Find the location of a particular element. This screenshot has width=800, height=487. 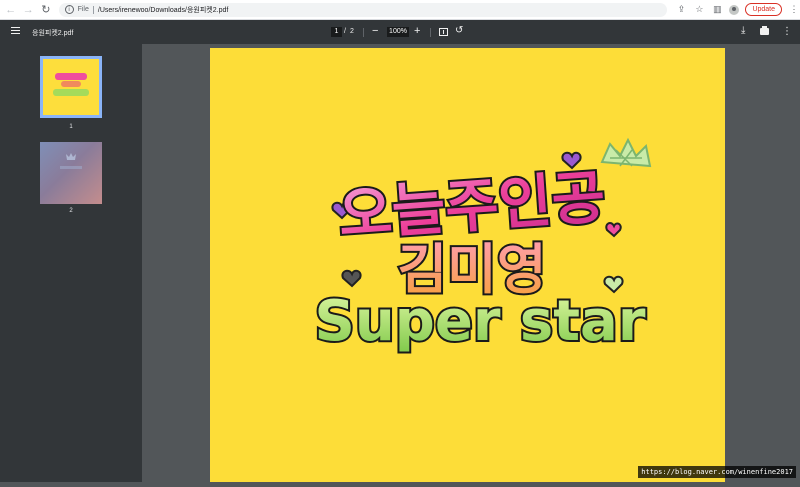

pdf-toolbar: 응원피켓2.pdf 1 / 2 − 100% + ↺ ⤓ ⋮ is located at coordinates (400, 32).